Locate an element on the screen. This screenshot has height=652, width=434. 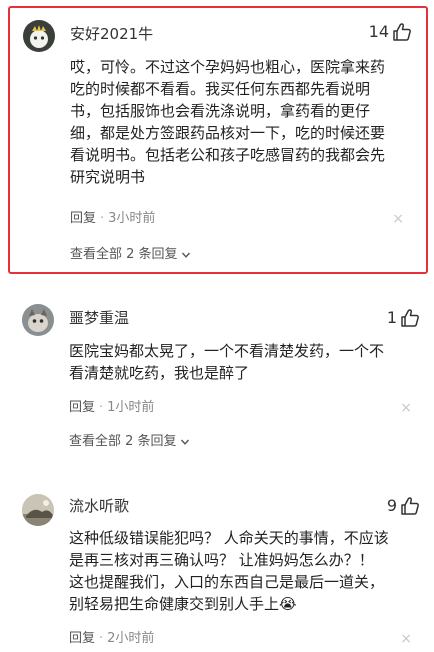
comment-meta: 回复 · 3小时前 is located at coordinates (112, 219).